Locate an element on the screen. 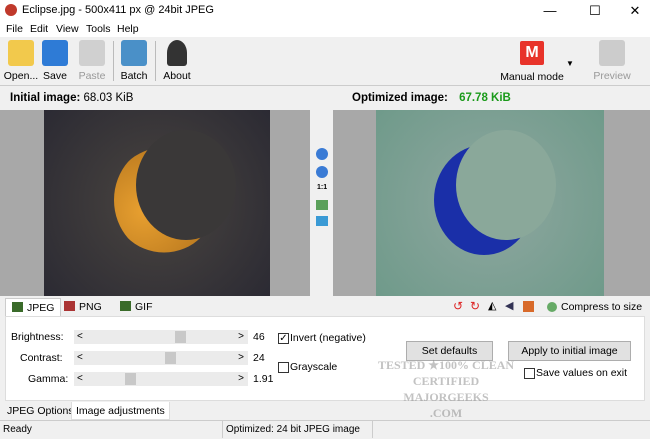 The width and height of the screenshot is (650, 439). preview-button: Preview is located at coordinates (612, 62).